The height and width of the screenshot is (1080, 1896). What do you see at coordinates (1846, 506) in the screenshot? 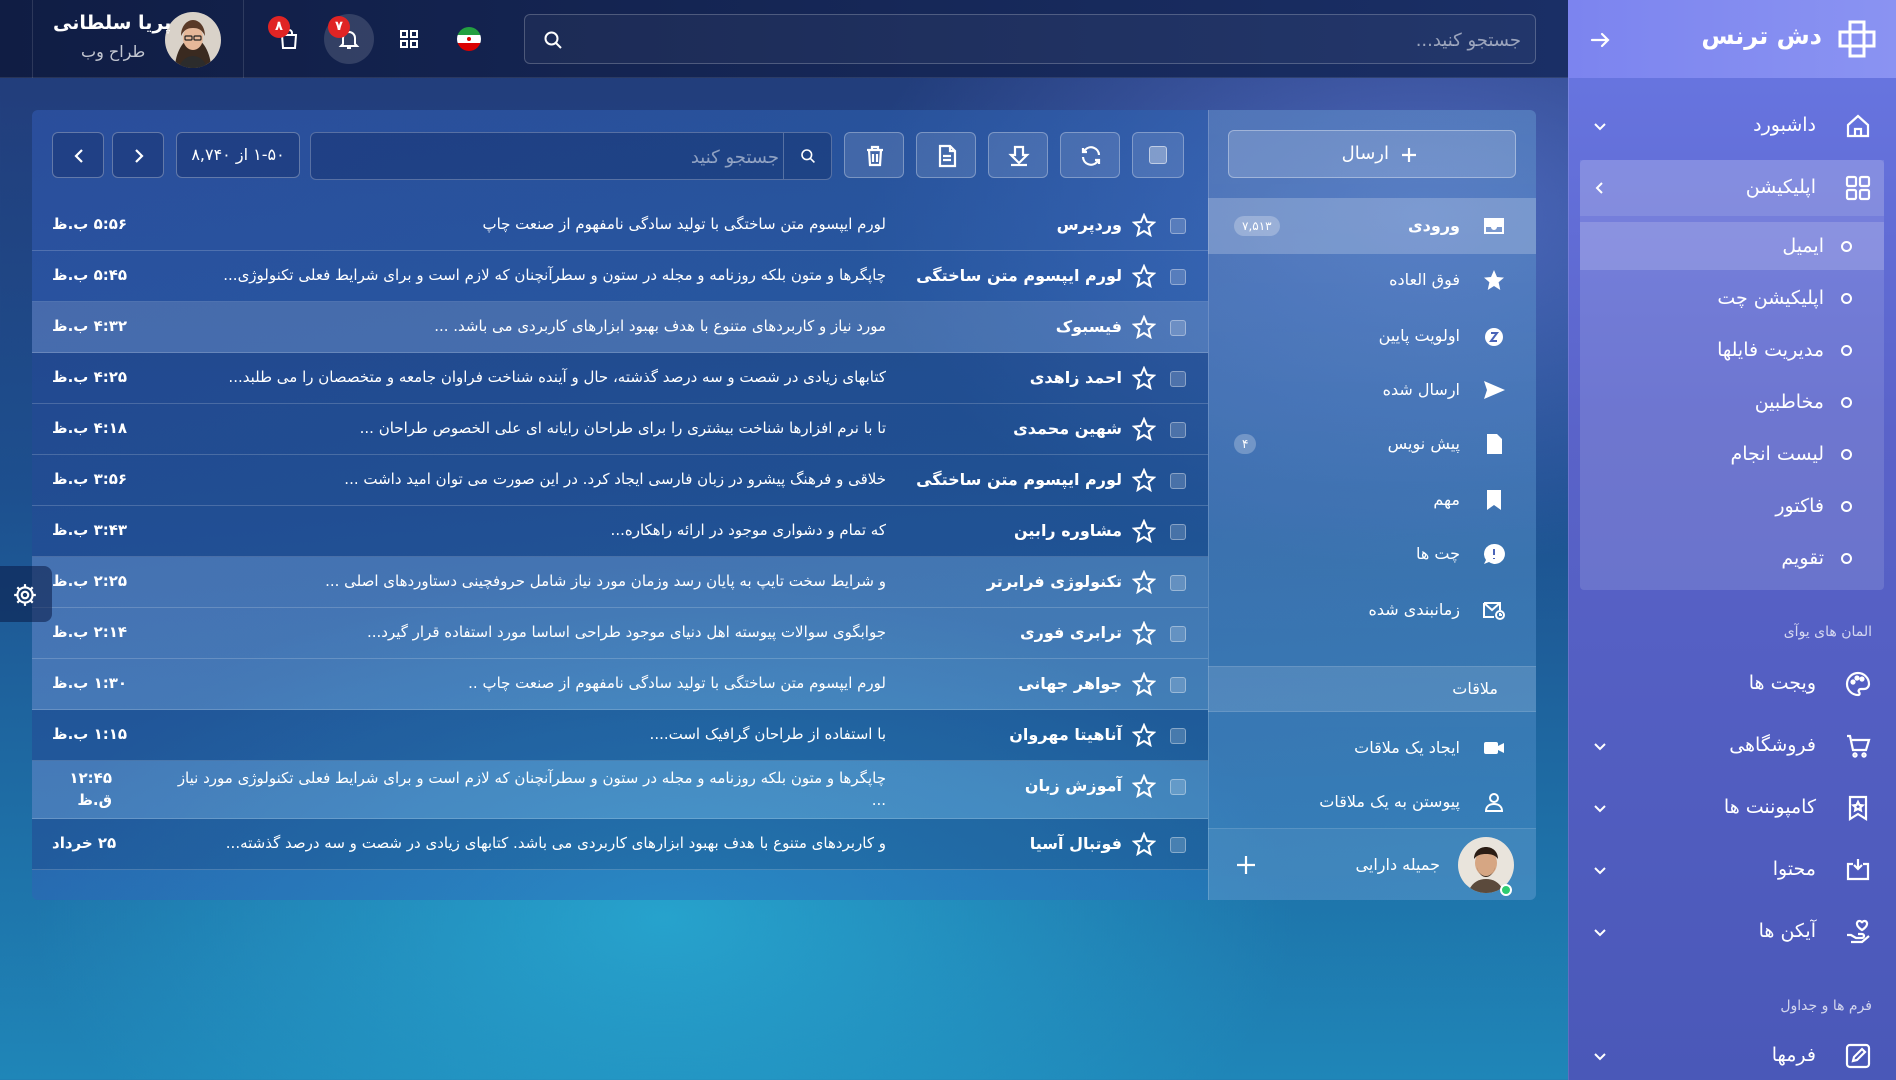
I see `bullet-icon` at bounding box center [1846, 506].